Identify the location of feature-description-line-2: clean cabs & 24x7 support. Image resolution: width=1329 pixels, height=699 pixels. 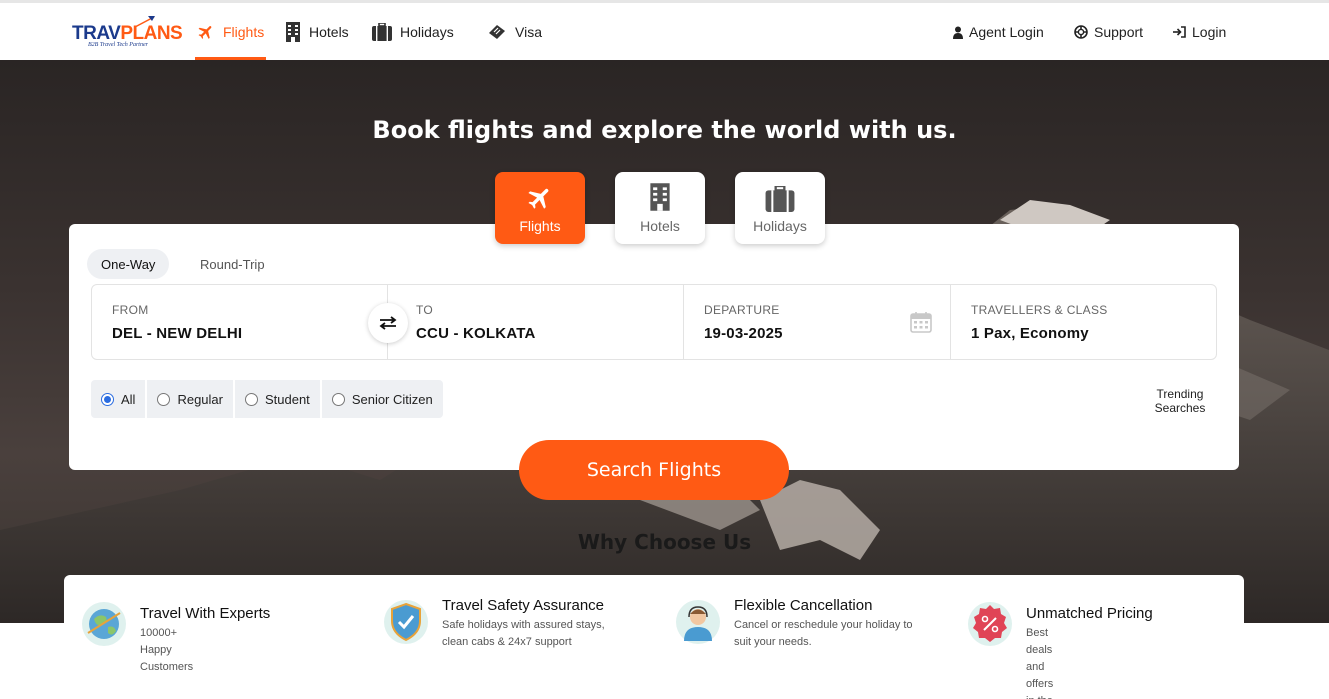
(507, 642).